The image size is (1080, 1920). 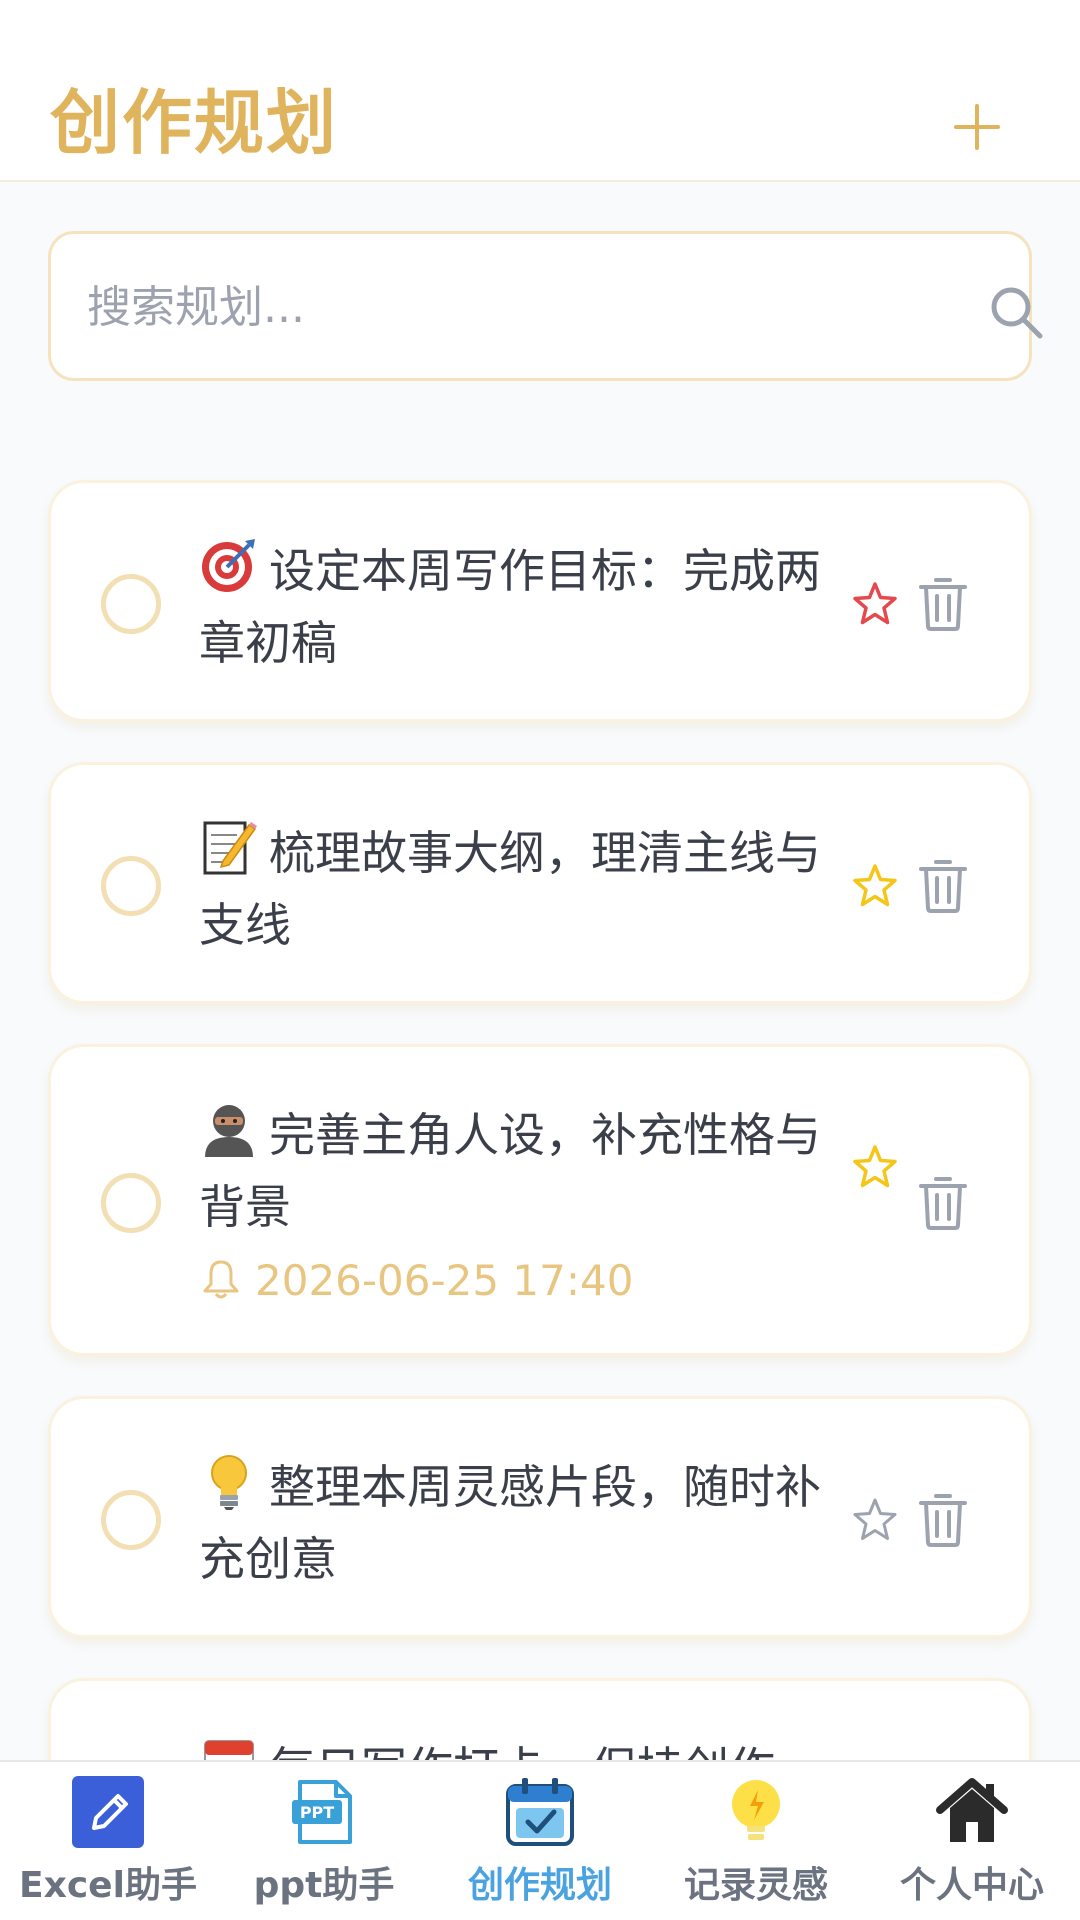 What do you see at coordinates (324, 1885) in the screenshot?
I see `nav-label: ppt助手` at bounding box center [324, 1885].